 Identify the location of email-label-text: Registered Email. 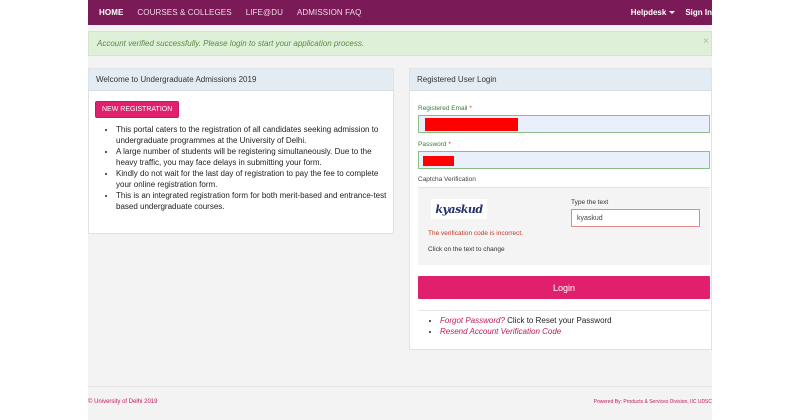
(443, 108).